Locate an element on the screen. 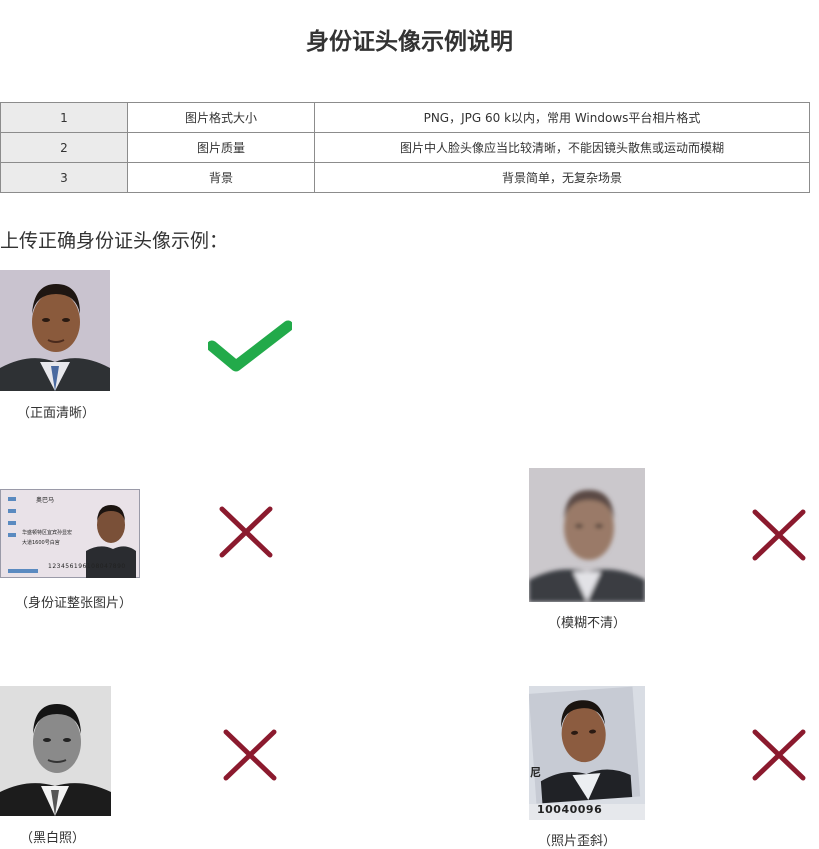 The width and height of the screenshot is (819, 849). card-number-text: 123456196108047890 is located at coordinates (87, 566).